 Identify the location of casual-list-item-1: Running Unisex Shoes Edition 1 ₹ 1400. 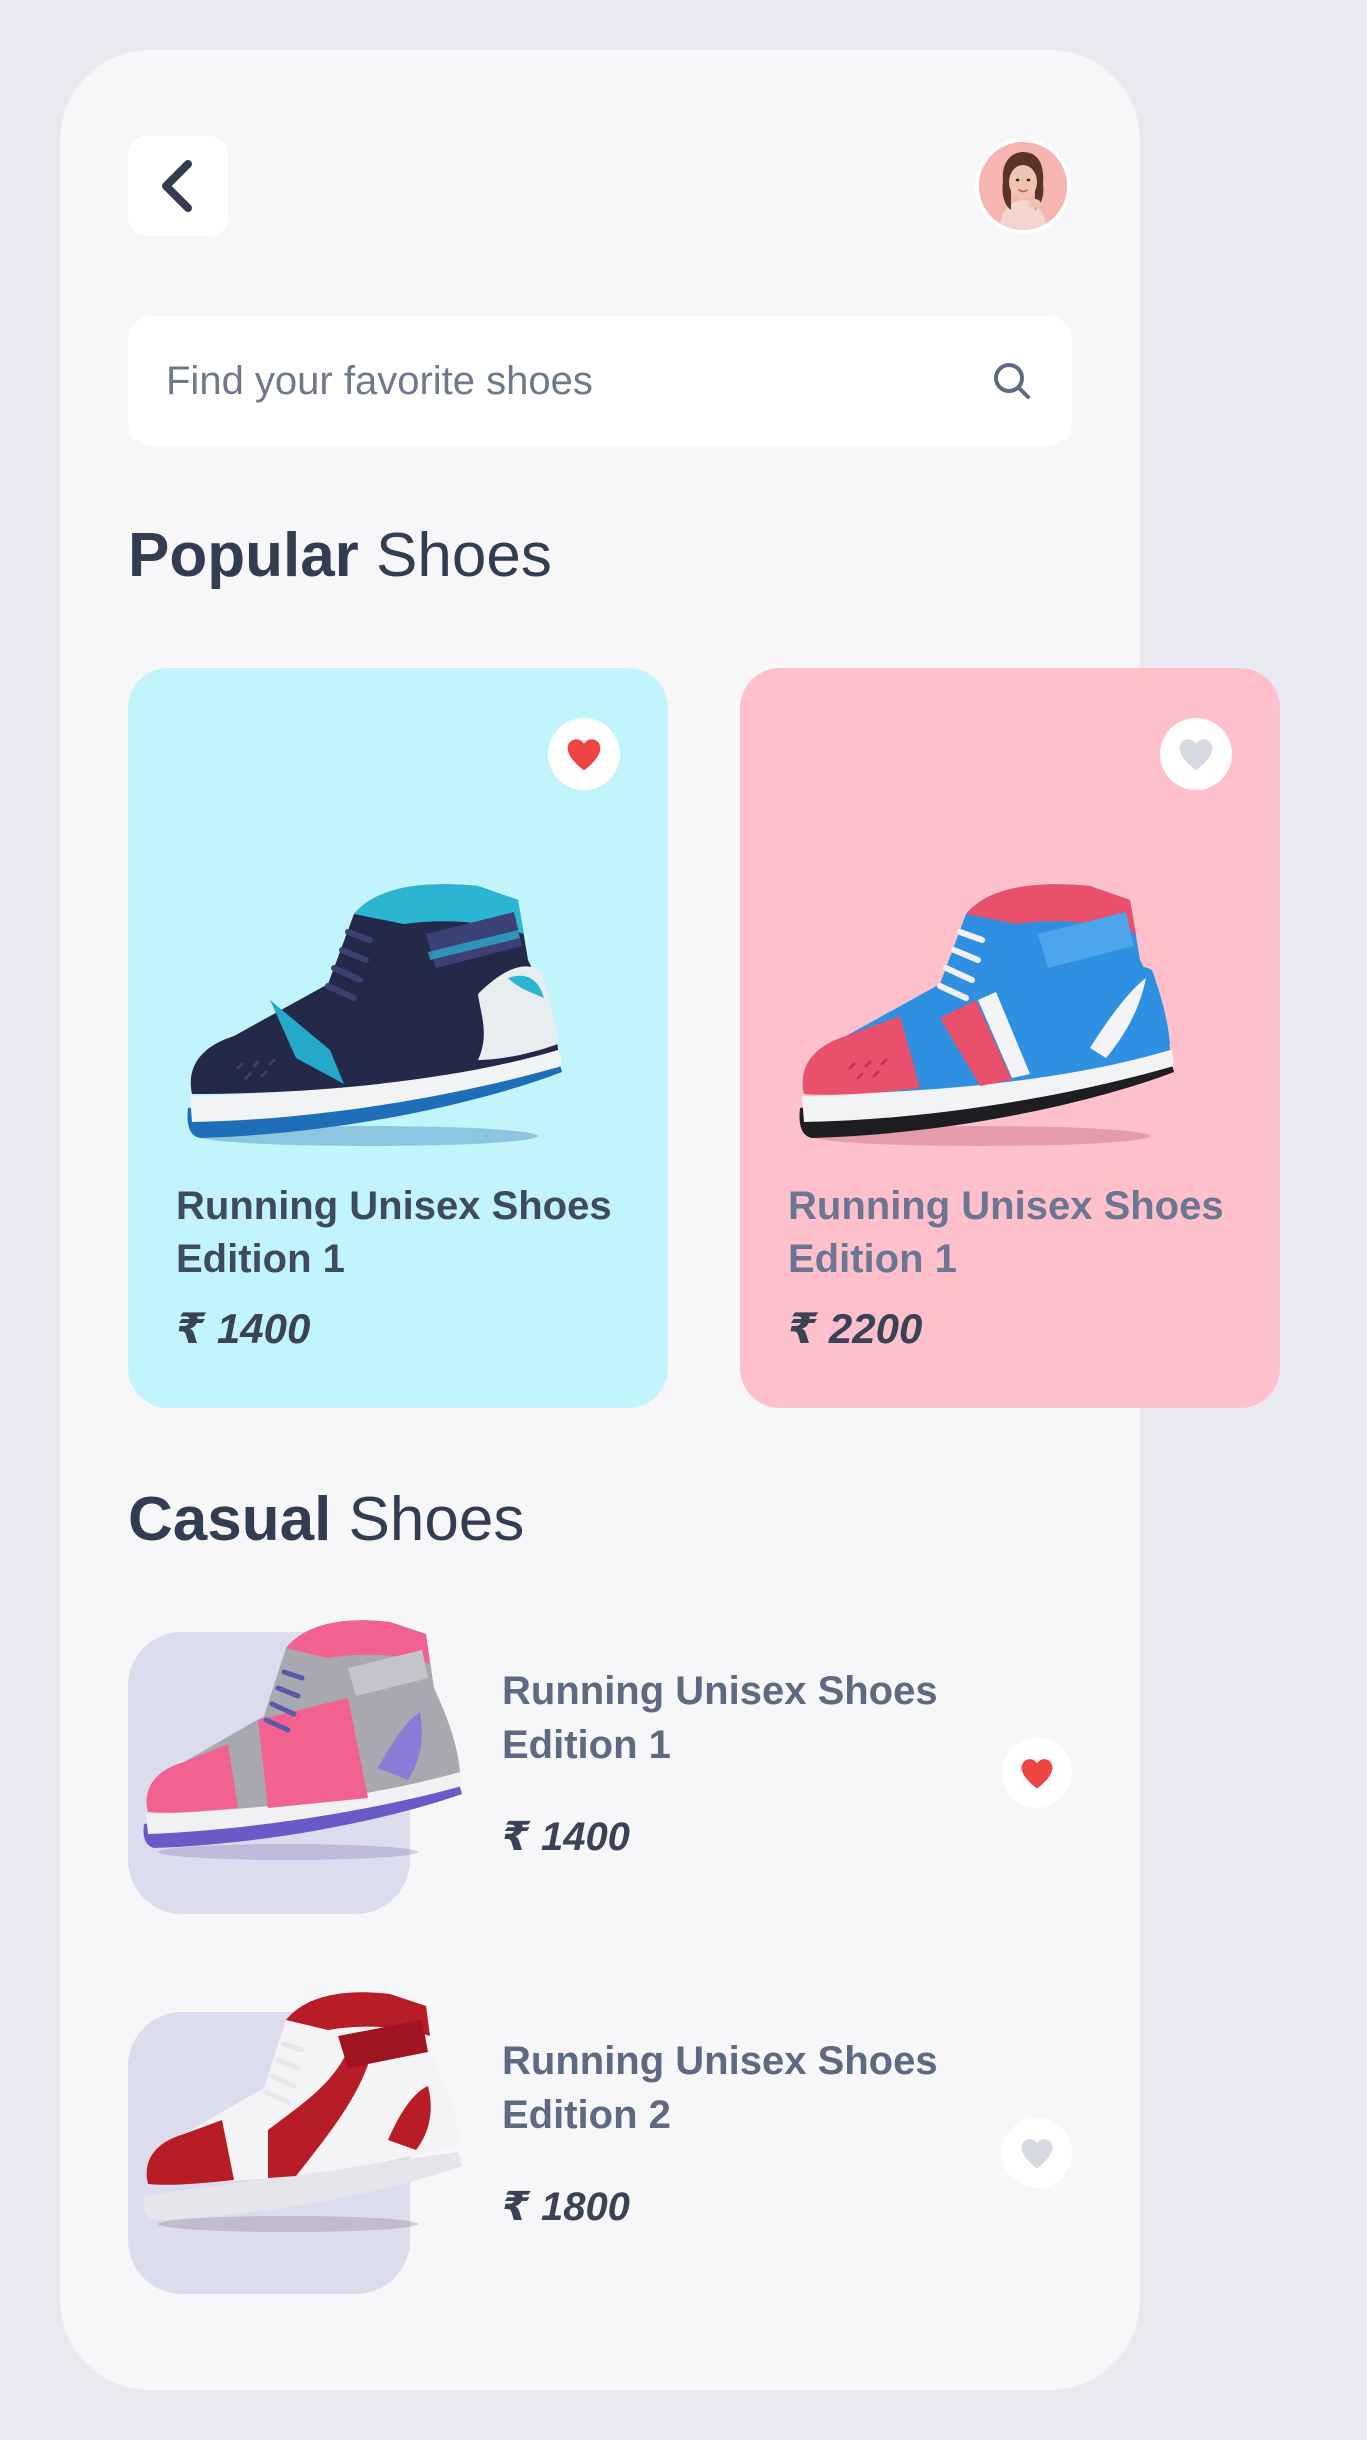
(600, 1761).